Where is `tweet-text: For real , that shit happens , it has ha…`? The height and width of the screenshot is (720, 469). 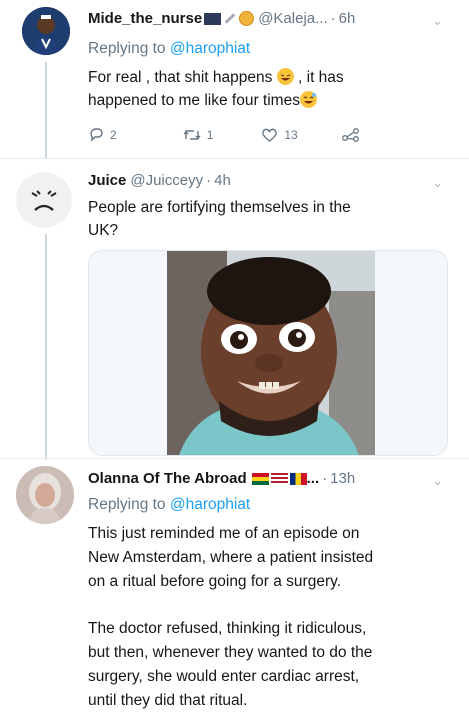 tweet-text: For real , that shit happens , it has ha… is located at coordinates (216, 89).